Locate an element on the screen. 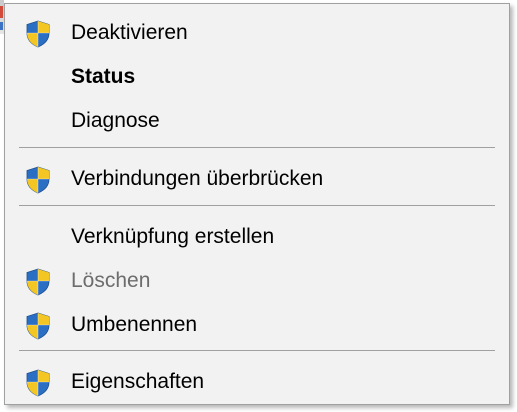 This screenshot has height=412, width=517. menu-item-verbindungen-ueberbruecken: Verbindungen überbrücken is located at coordinates (257, 179).